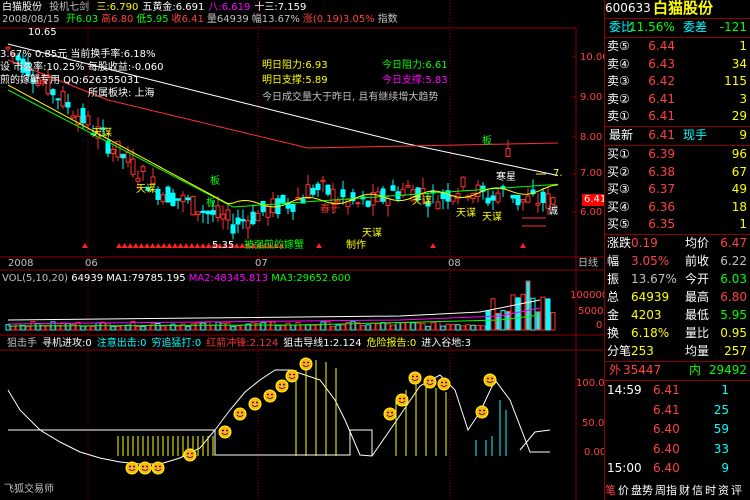 The image size is (750, 500). What do you see at coordinates (613, 333) in the screenshot?
I see `stat-label: 换` at bounding box center [613, 333].